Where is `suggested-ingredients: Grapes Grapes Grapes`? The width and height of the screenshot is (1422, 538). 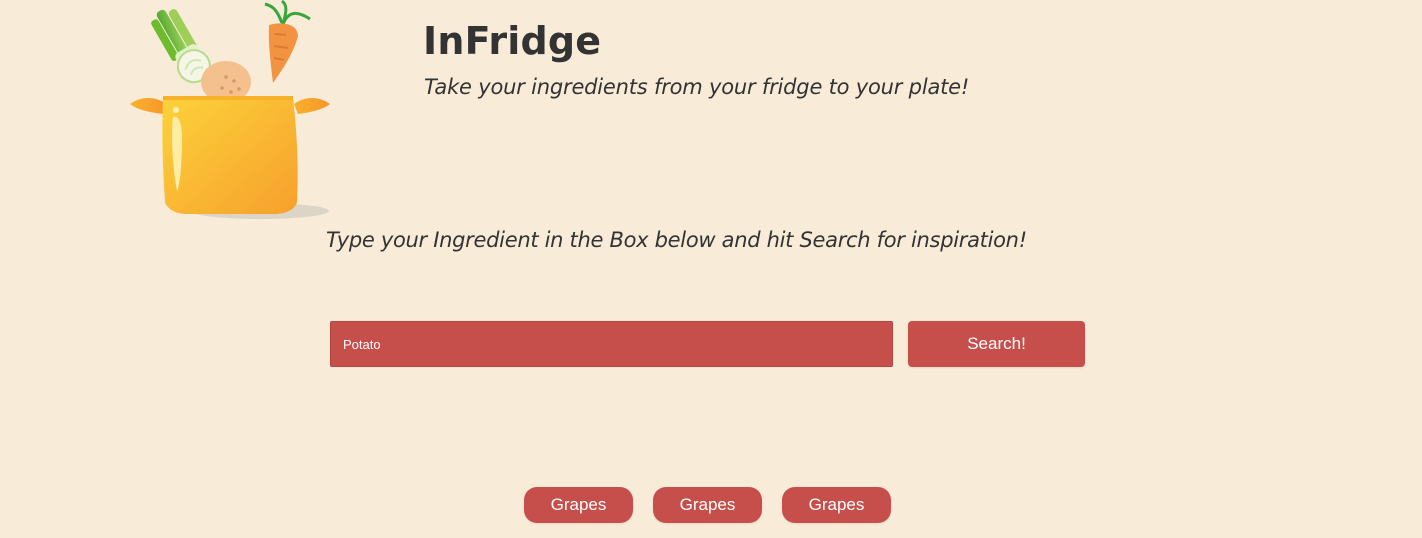 suggested-ingredients: Grapes Grapes Grapes is located at coordinates (707, 505).